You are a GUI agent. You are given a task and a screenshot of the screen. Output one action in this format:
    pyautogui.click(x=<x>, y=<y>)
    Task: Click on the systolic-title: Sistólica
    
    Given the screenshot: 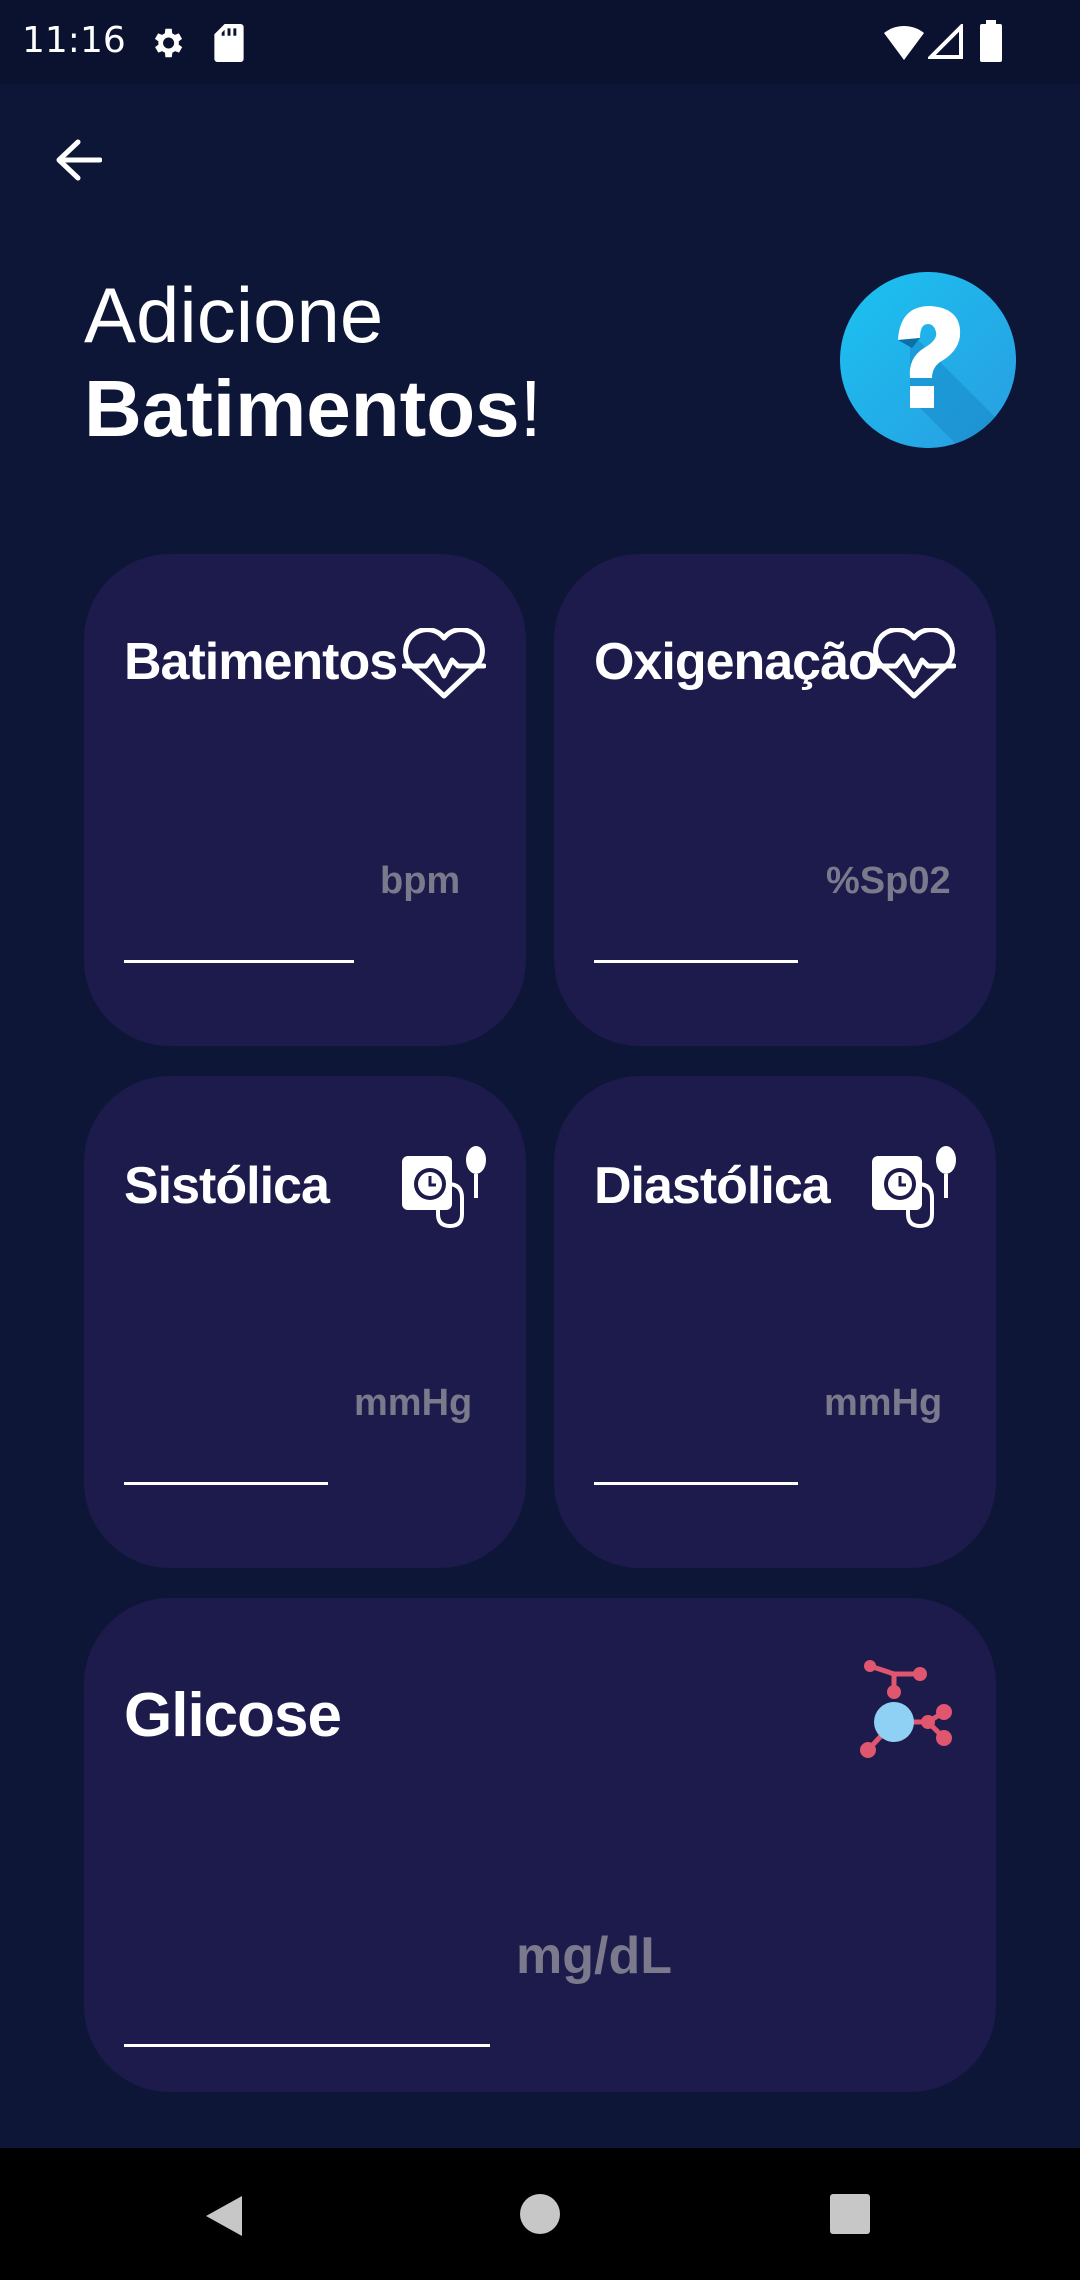 What is the action you would take?
    pyautogui.click(x=227, y=1186)
    